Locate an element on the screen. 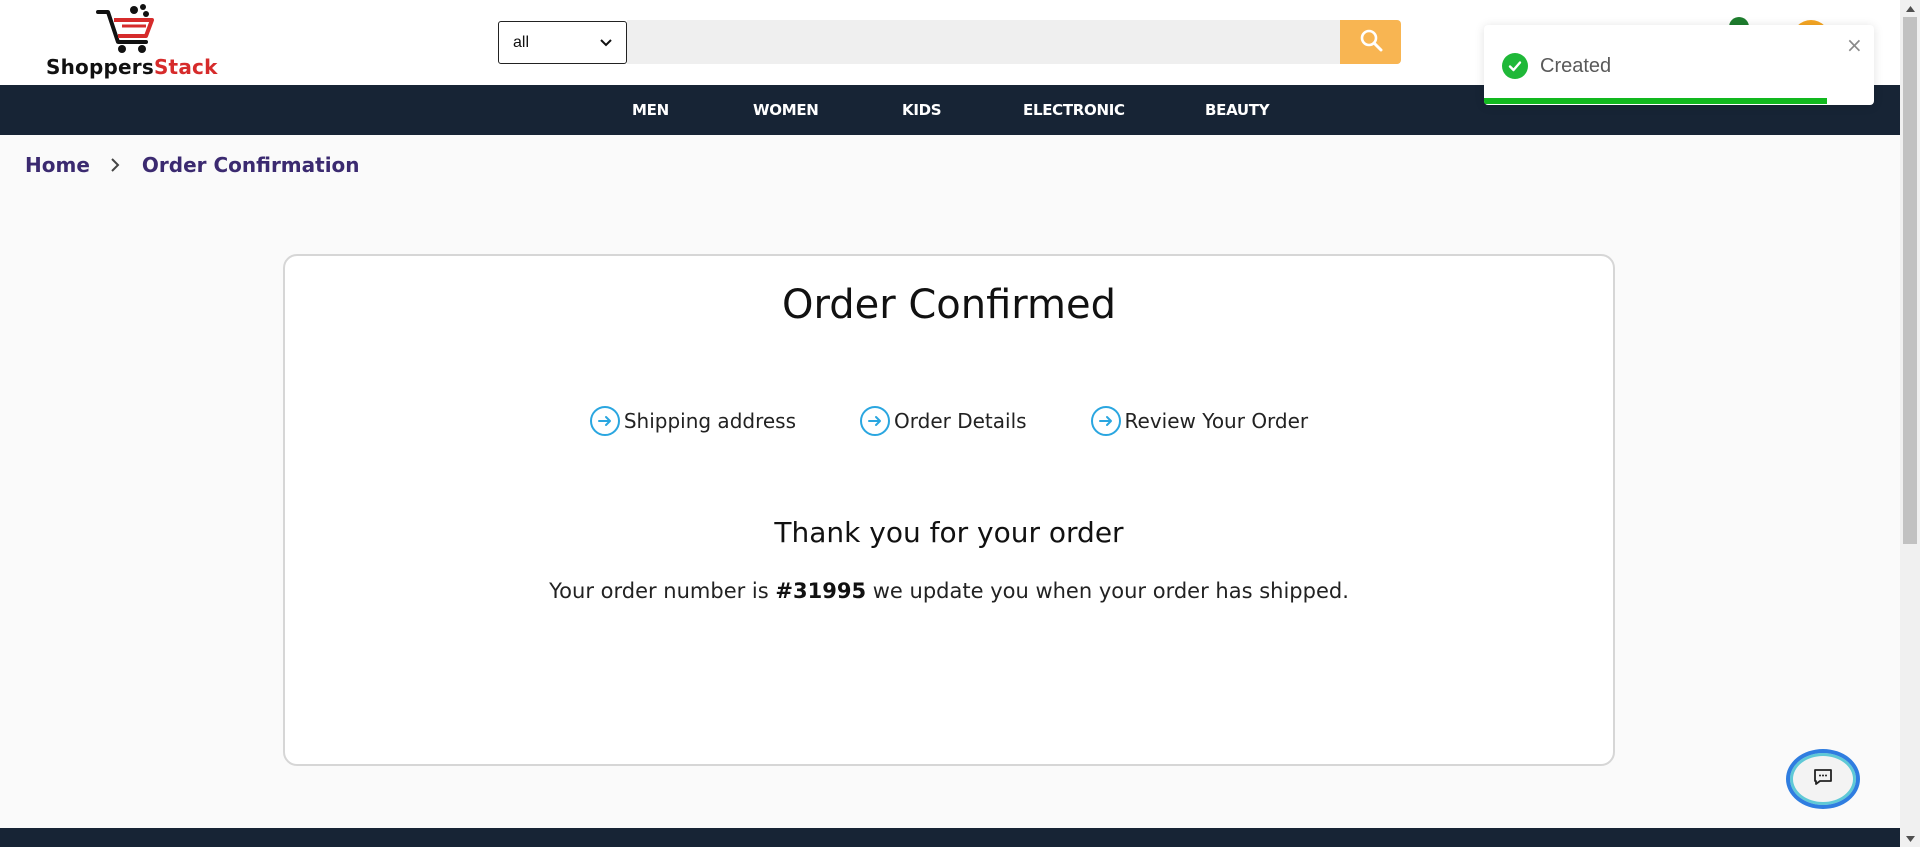 The image size is (1920, 847). toast-message: Created is located at coordinates (1576, 66).